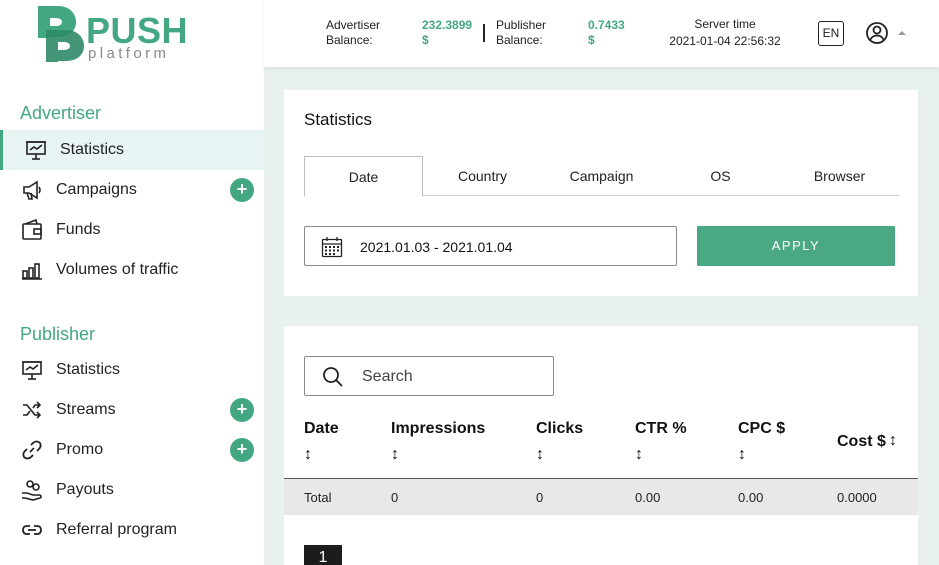 Image resolution: width=939 pixels, height=565 pixels. I want to click on chevron-down-icon, so click(902, 33).